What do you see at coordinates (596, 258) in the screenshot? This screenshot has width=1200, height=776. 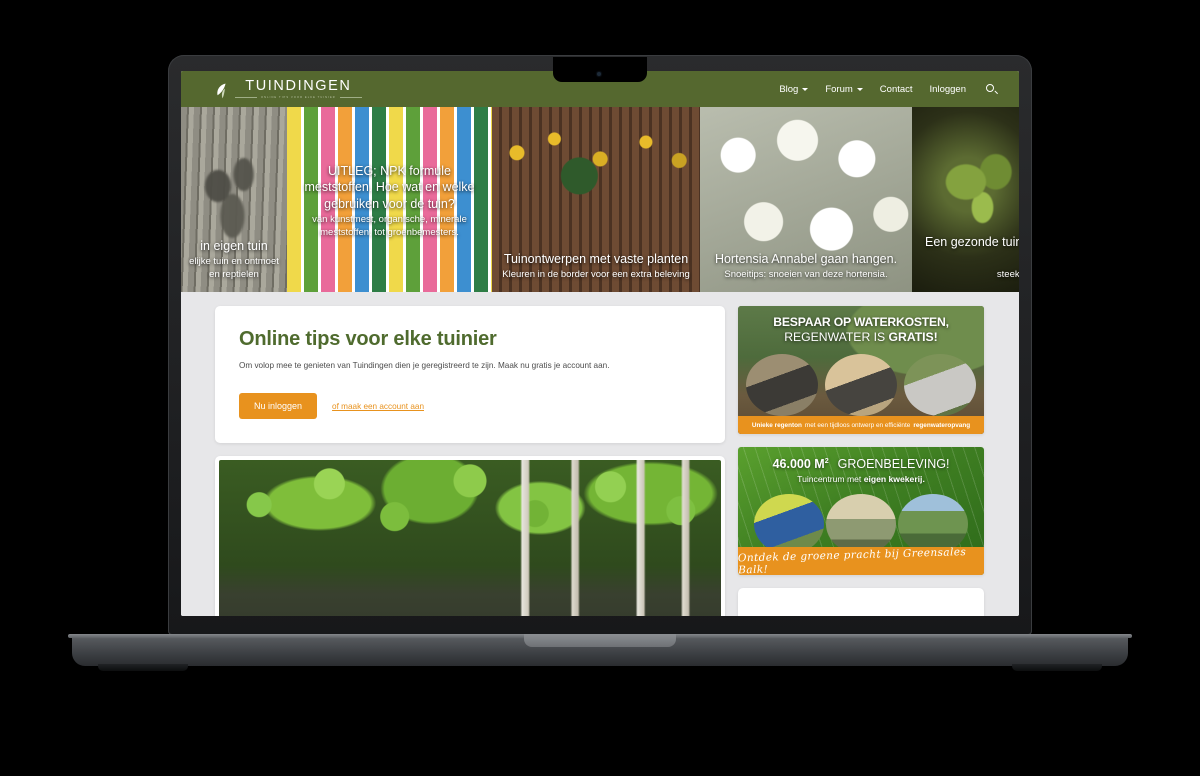 I see `slide-title: Tuinontwerpen met vaste planten` at bounding box center [596, 258].